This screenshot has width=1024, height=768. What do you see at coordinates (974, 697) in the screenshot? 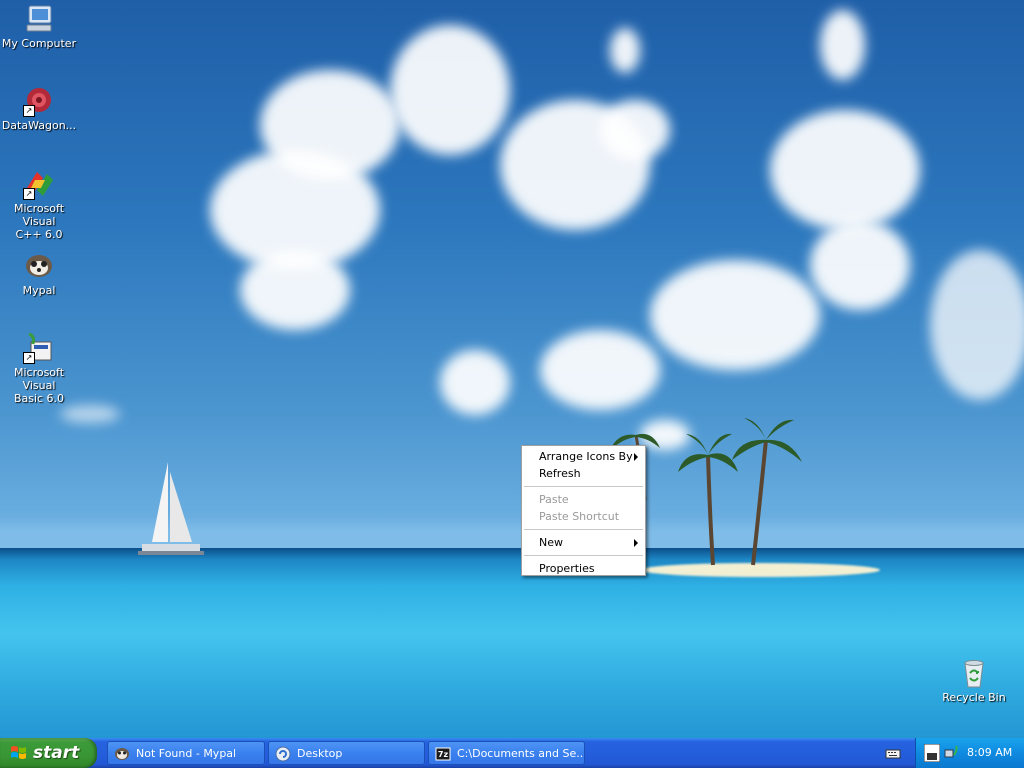
I see `desktop-icon-label: Recycle Bin` at bounding box center [974, 697].